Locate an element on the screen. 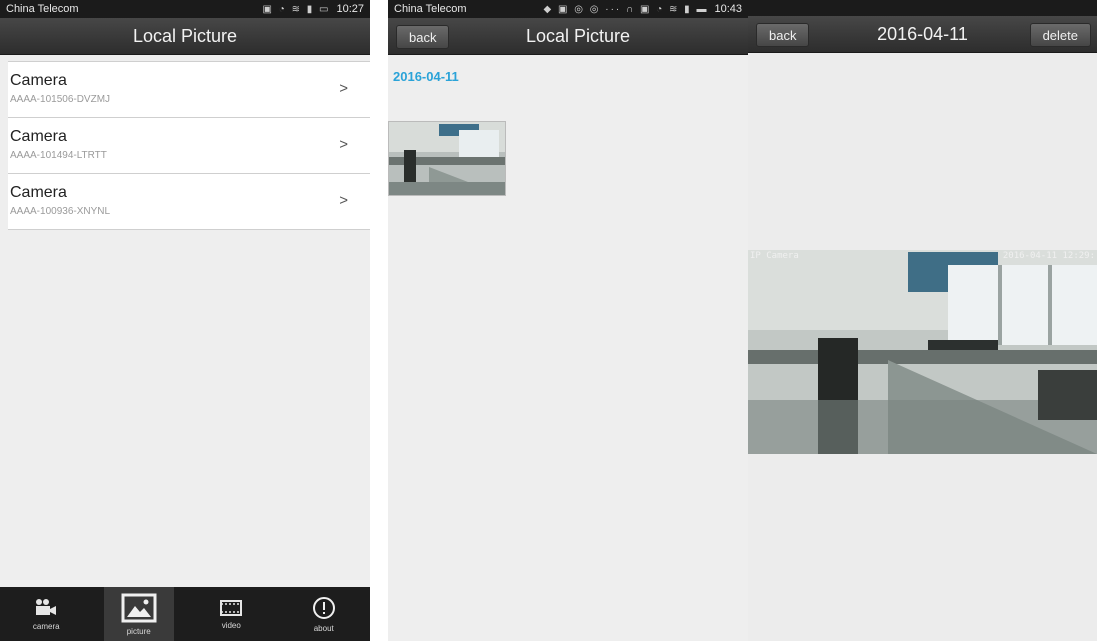  tab-camera: camera is located at coordinates (46, 614).